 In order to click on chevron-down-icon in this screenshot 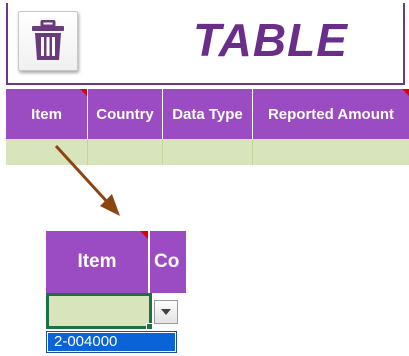, I will do `click(166, 312)`.